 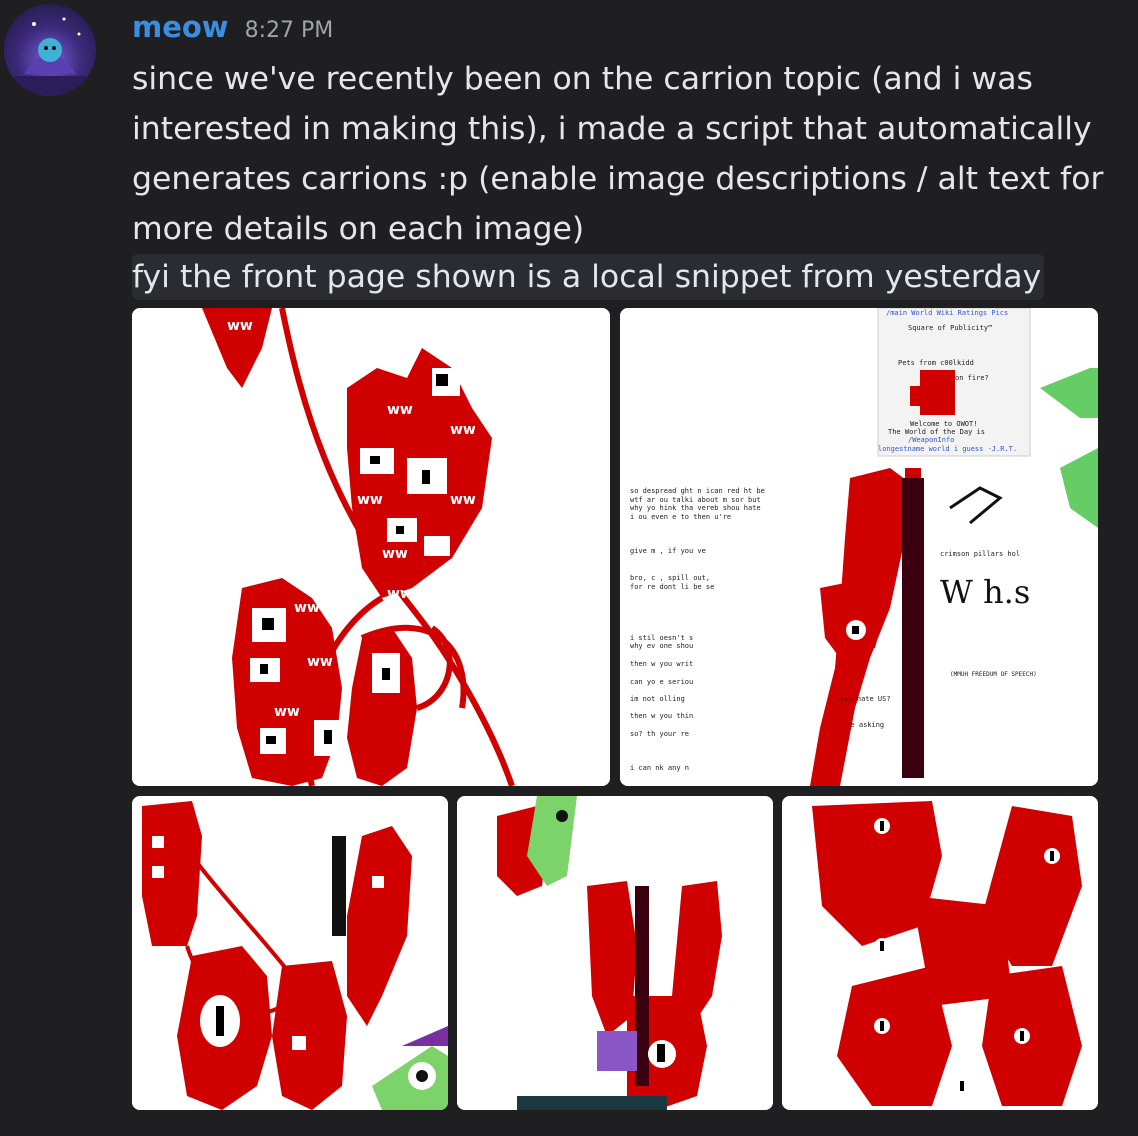 What do you see at coordinates (980, 554) in the screenshot?
I see `owot-crimson-text: crimson pillars hol` at bounding box center [980, 554].